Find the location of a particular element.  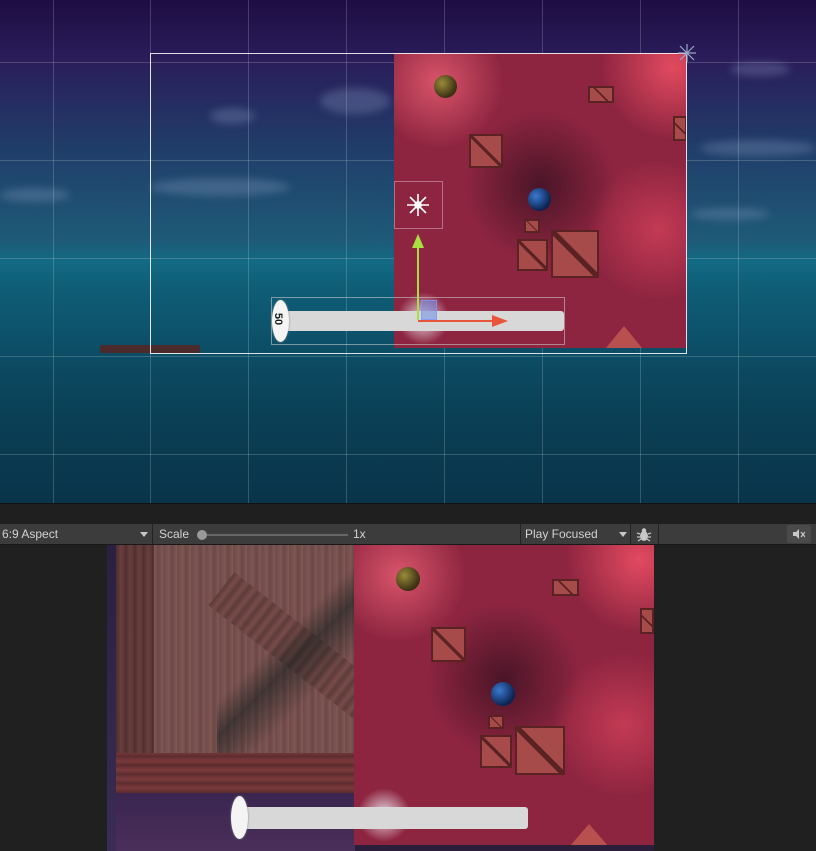

slider-handle-label: 50 is located at coordinates (278, 319).